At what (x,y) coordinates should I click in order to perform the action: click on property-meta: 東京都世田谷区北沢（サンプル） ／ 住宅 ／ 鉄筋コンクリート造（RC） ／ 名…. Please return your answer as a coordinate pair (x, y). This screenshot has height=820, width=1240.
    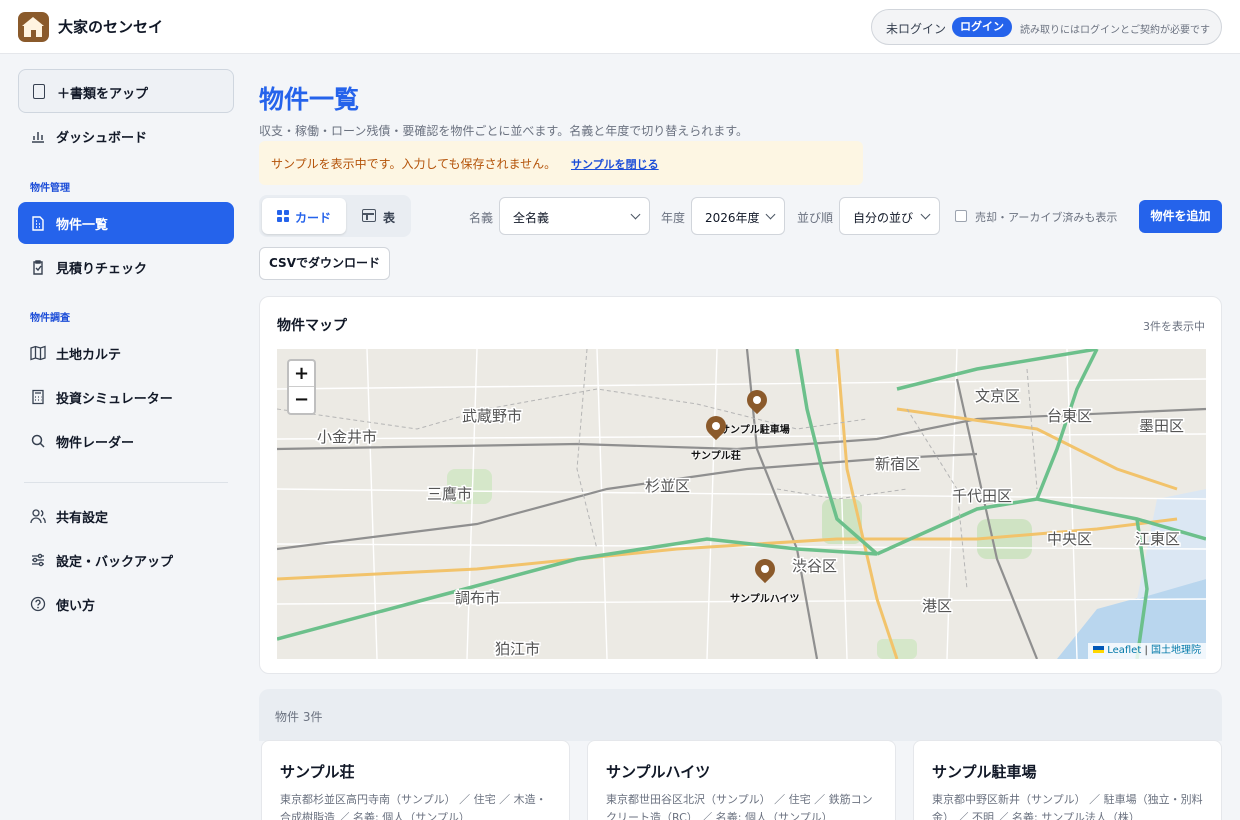
    Looking at the image, I should click on (739, 806).